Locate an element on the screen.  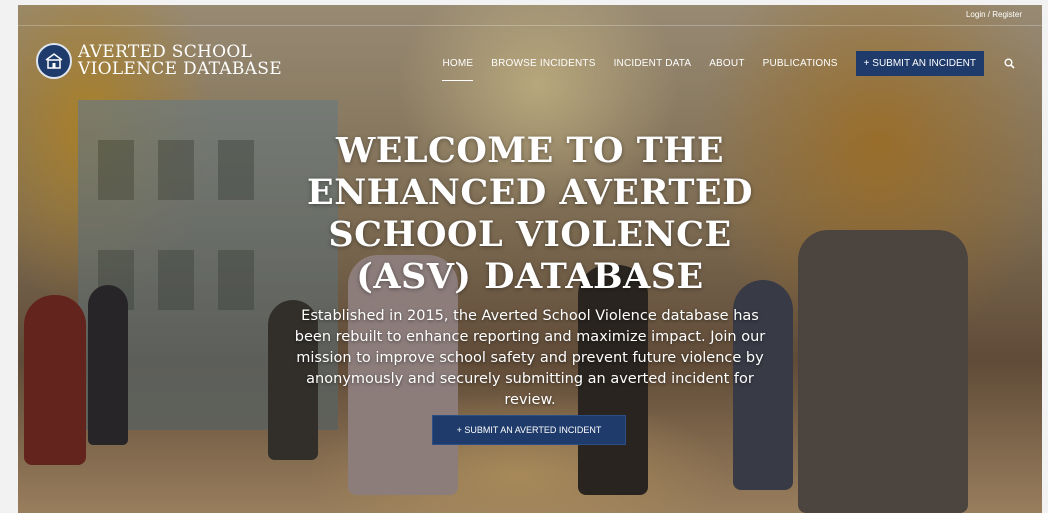
nav-item-publications: PUBLICATIONS is located at coordinates (800, 63).